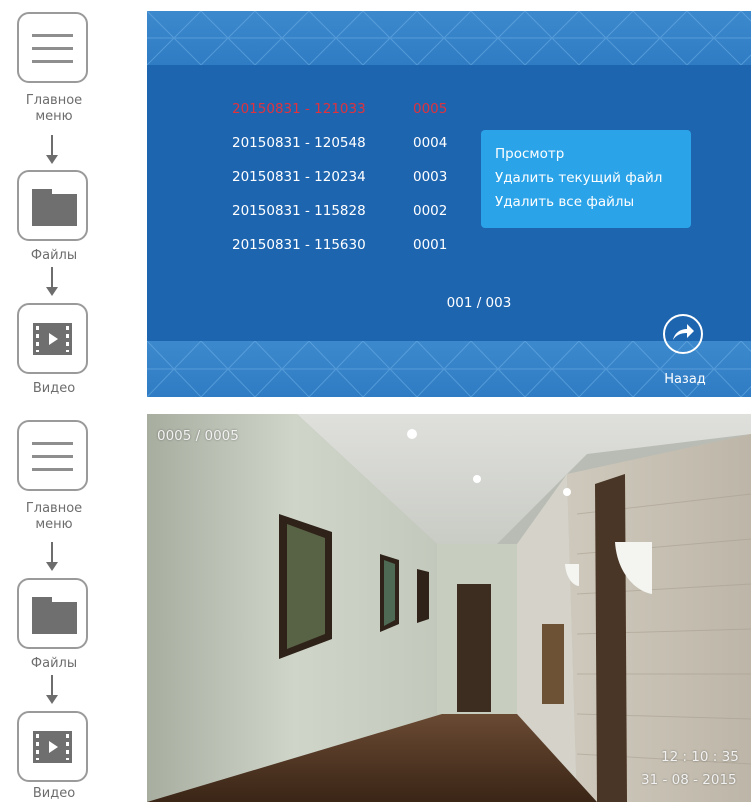 The image size is (751, 802). I want to click on back-button: Назад, so click(687, 354).